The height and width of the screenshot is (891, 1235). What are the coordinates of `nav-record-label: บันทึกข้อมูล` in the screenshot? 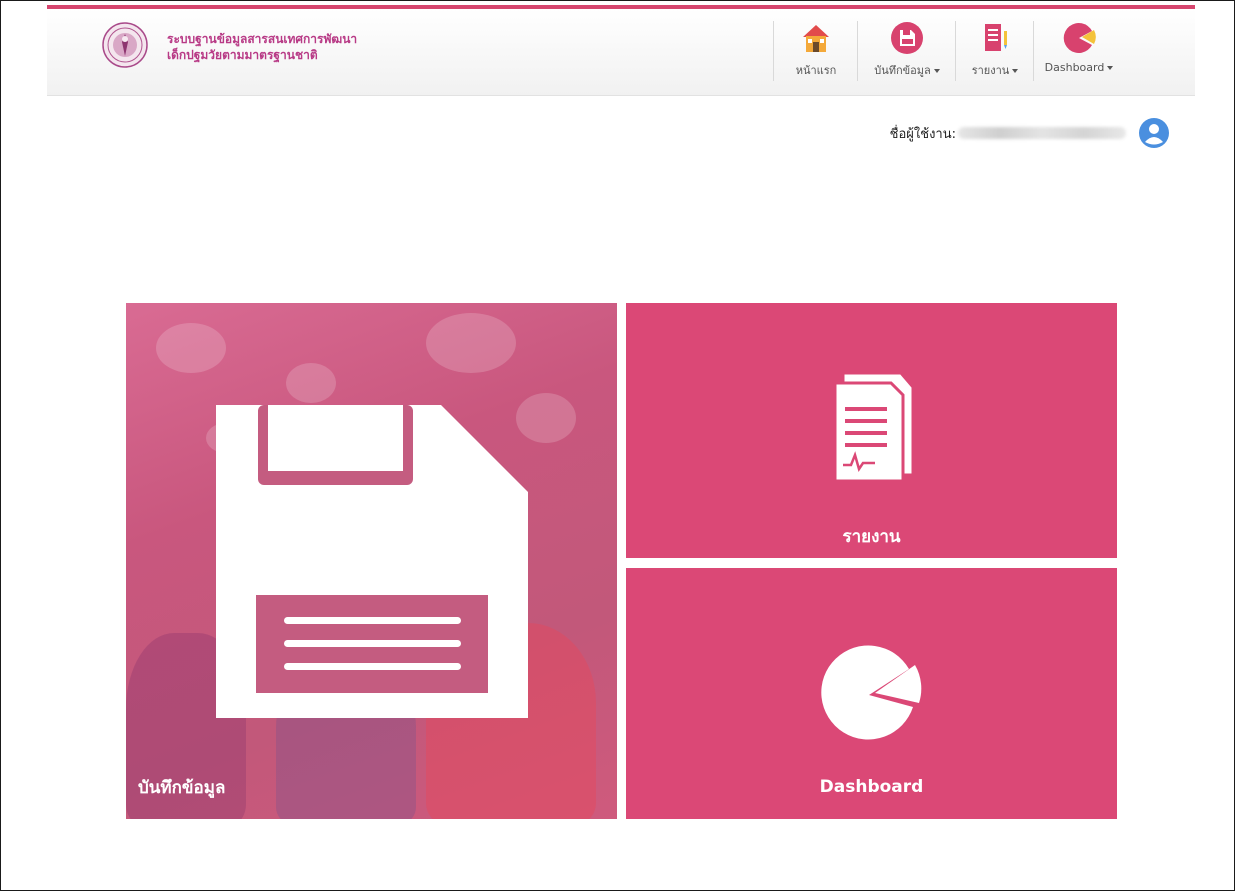 It's located at (902, 70).